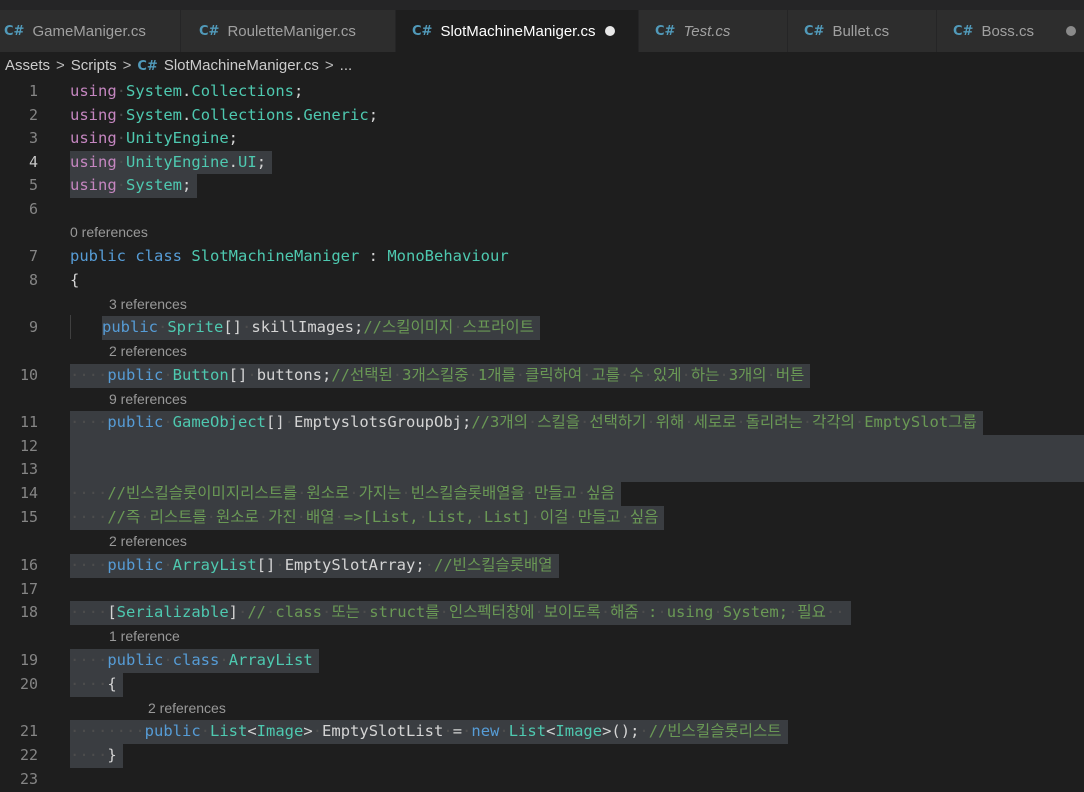 This screenshot has height=792, width=1084. What do you see at coordinates (107, 731) in the screenshot?
I see `whitespace-marker: ········` at bounding box center [107, 731].